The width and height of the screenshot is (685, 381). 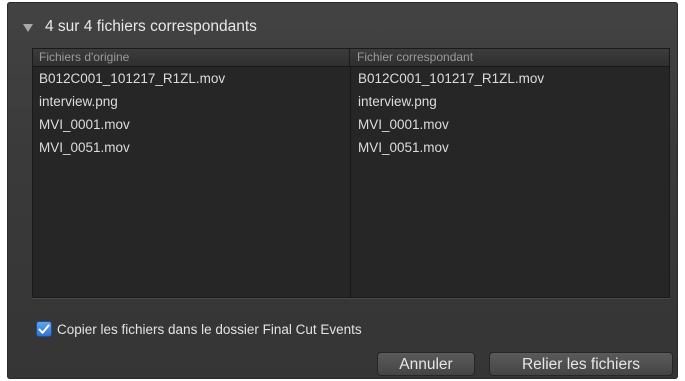 What do you see at coordinates (151, 26) in the screenshot?
I see `matching-files-summary: 4 sur 4 fichiers correspondants` at bounding box center [151, 26].